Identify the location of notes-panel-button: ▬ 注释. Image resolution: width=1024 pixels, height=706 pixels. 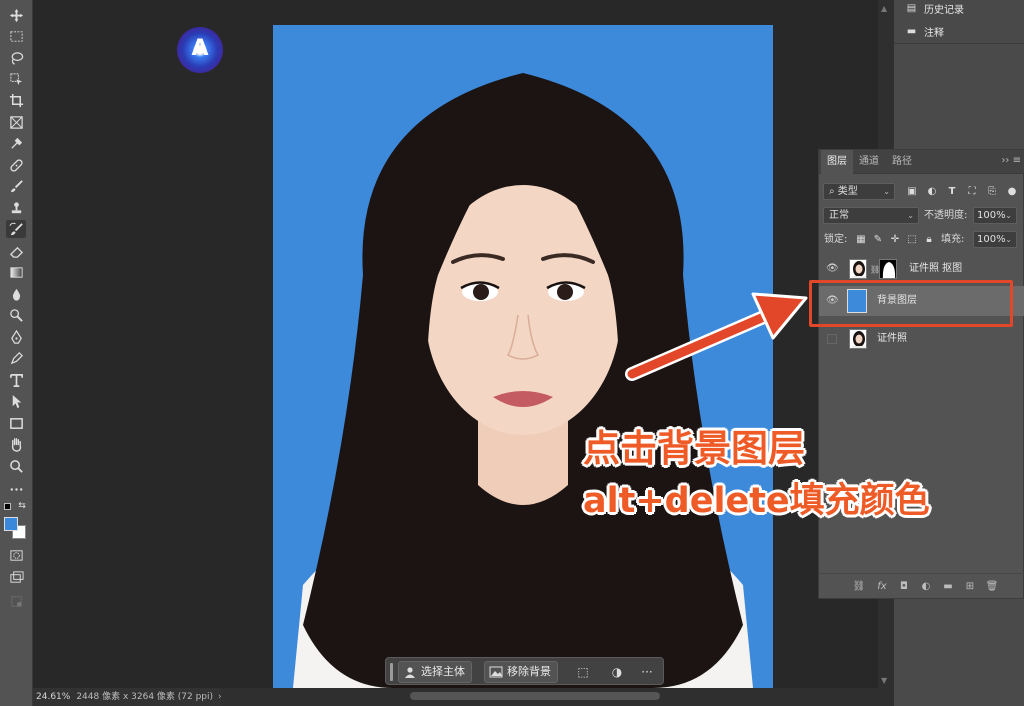
(925, 31).